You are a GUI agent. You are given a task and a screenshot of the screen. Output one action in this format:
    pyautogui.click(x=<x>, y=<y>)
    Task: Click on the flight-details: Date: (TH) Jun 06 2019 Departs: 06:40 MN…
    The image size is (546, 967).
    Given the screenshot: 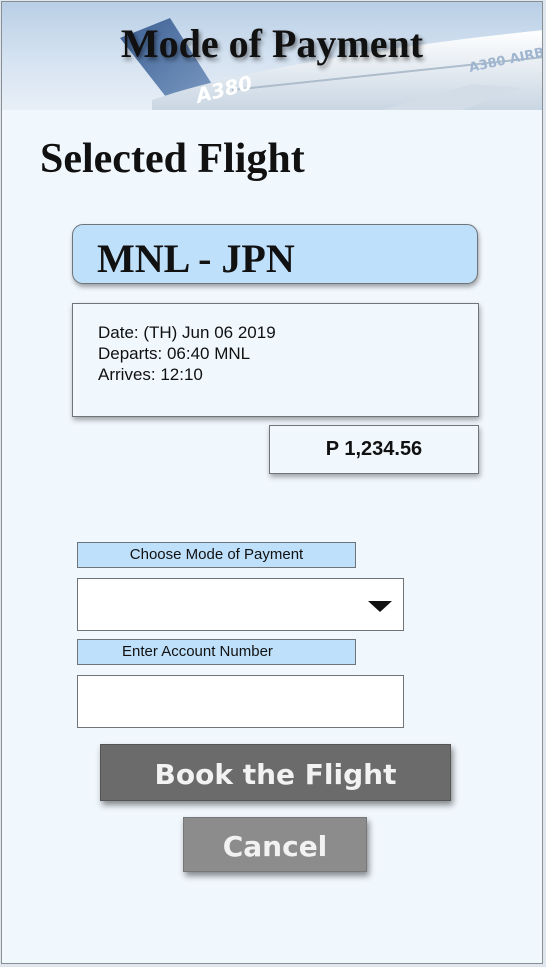 What is the action you would take?
    pyautogui.click(x=275, y=360)
    